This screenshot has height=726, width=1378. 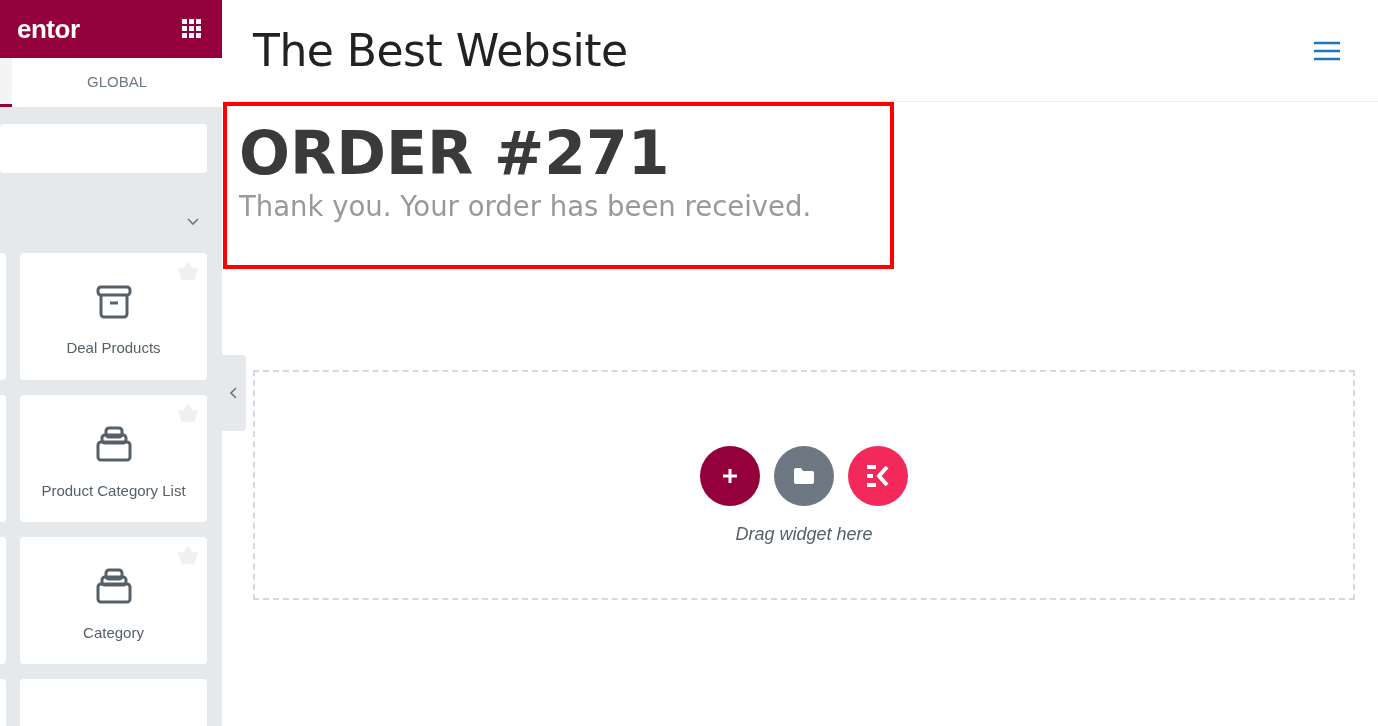 What do you see at coordinates (48, 29) in the screenshot?
I see `logo-text: entor` at bounding box center [48, 29].